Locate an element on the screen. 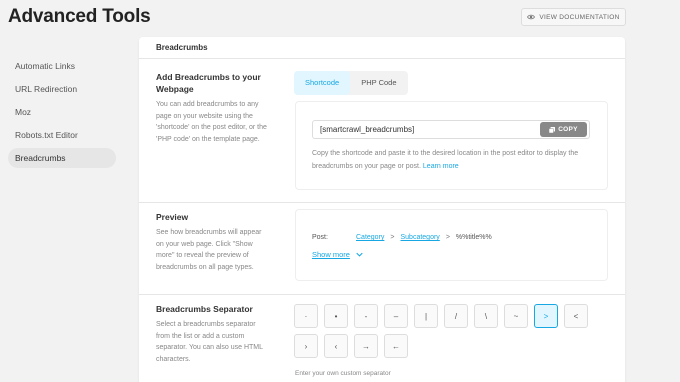  sidebar-item-url-redirection: URL Redirection is located at coordinates (62, 89).